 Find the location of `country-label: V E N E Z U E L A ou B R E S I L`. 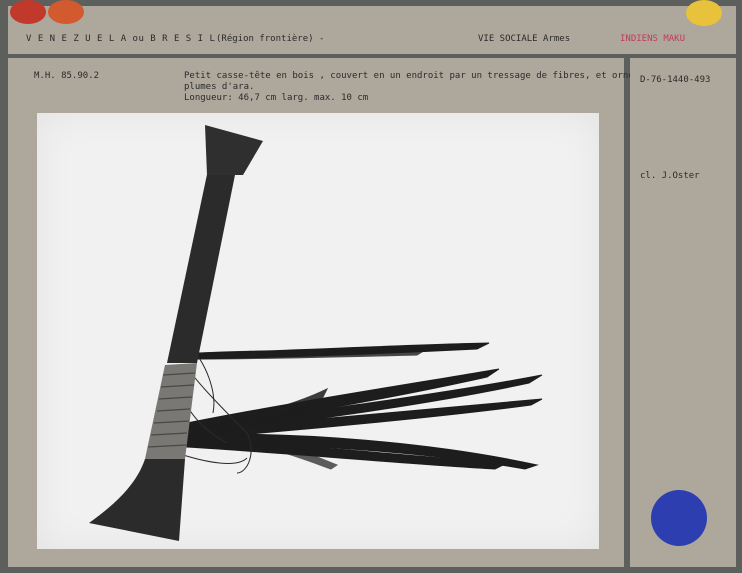

country-label: V E N E Z U E L A ou B R E S I L is located at coordinates (121, 39).